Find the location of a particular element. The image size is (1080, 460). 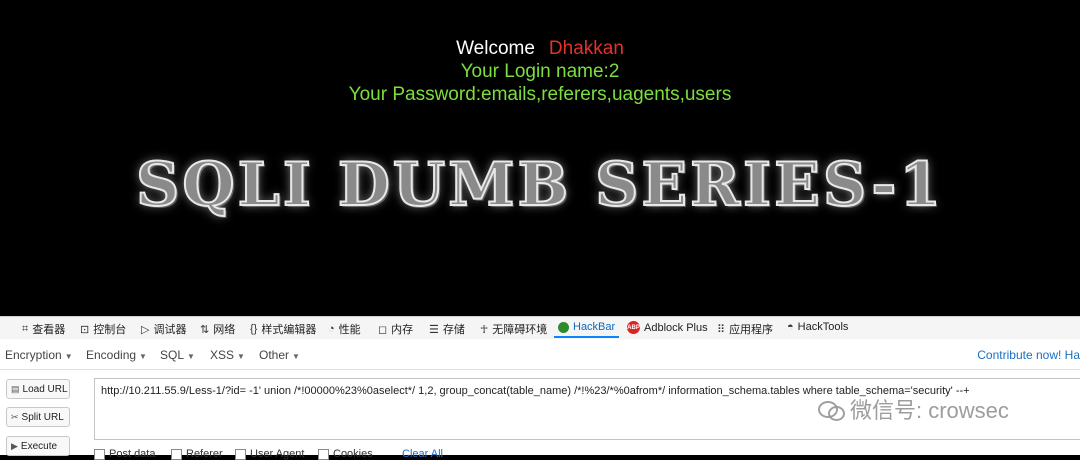

tab-performance: ◔ 性能 is located at coordinates (344, 329).